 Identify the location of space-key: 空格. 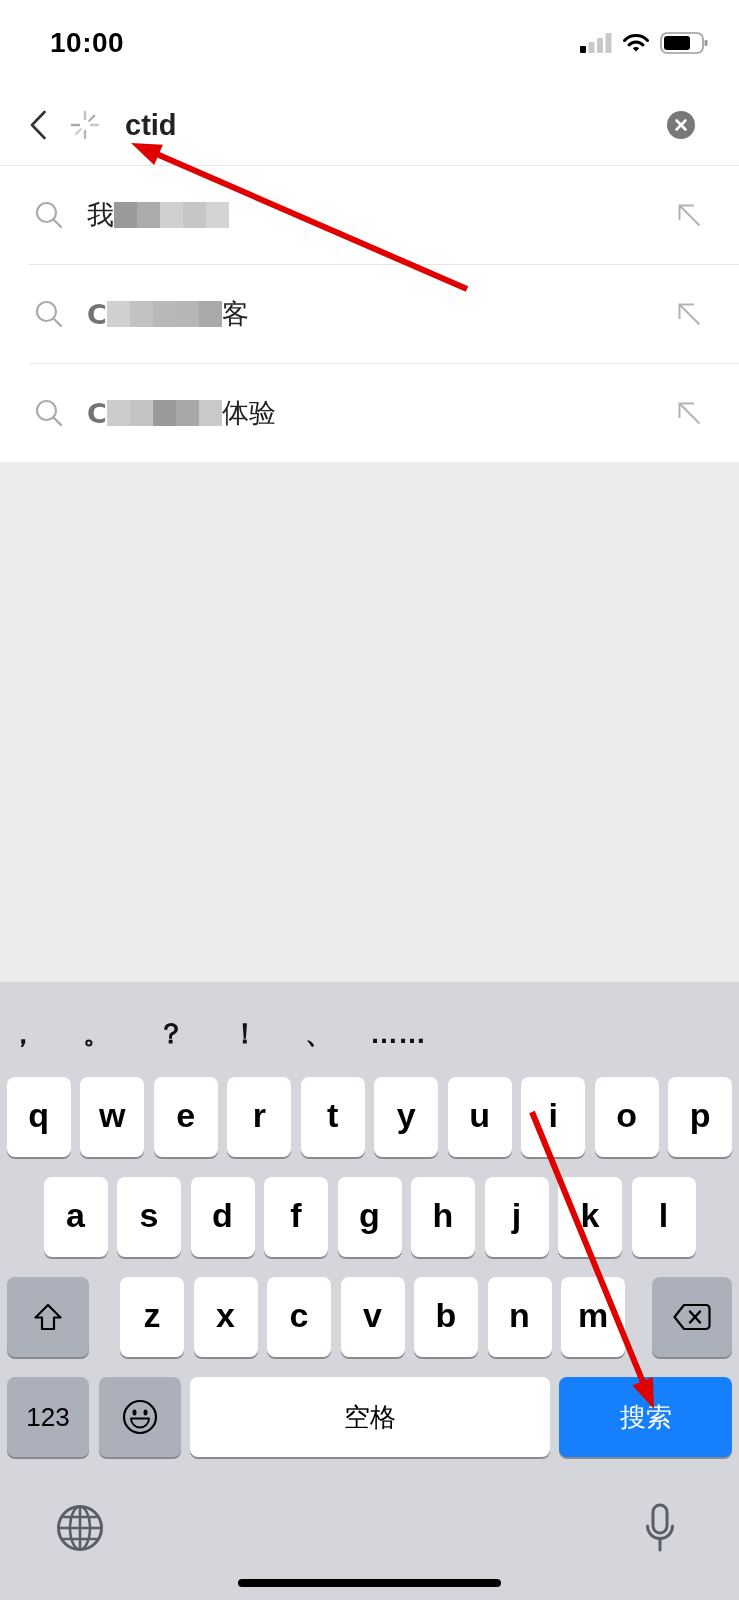
(370, 1417).